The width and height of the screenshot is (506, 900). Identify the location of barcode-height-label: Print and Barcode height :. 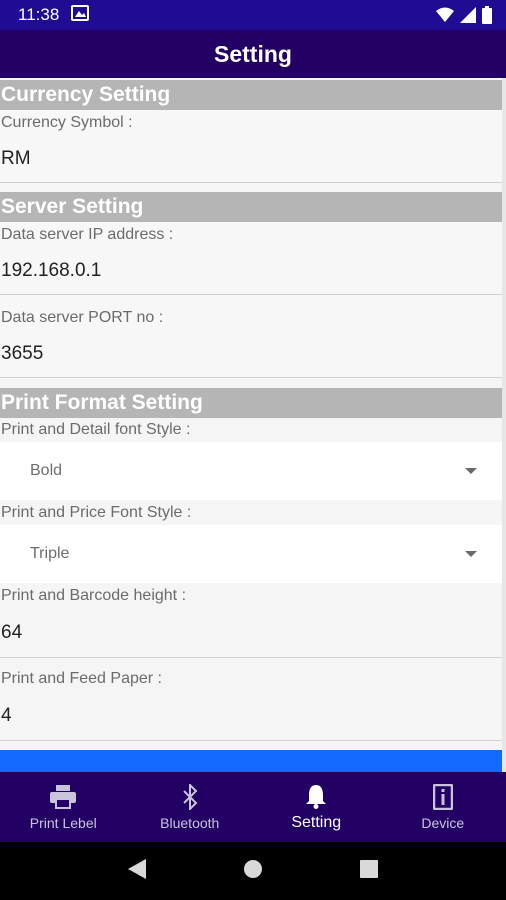
(94, 595).